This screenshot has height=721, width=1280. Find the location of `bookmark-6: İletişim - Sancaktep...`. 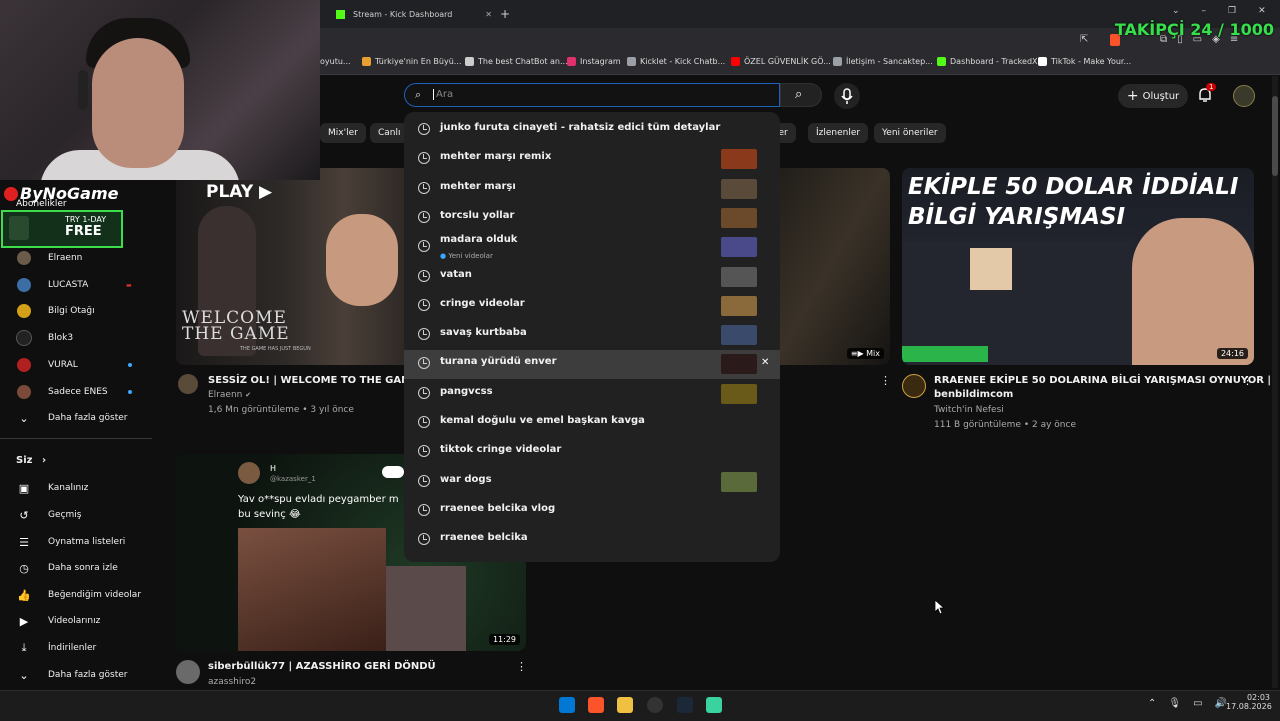

bookmark-6: İletişim - Sancaktep... is located at coordinates (883, 61).